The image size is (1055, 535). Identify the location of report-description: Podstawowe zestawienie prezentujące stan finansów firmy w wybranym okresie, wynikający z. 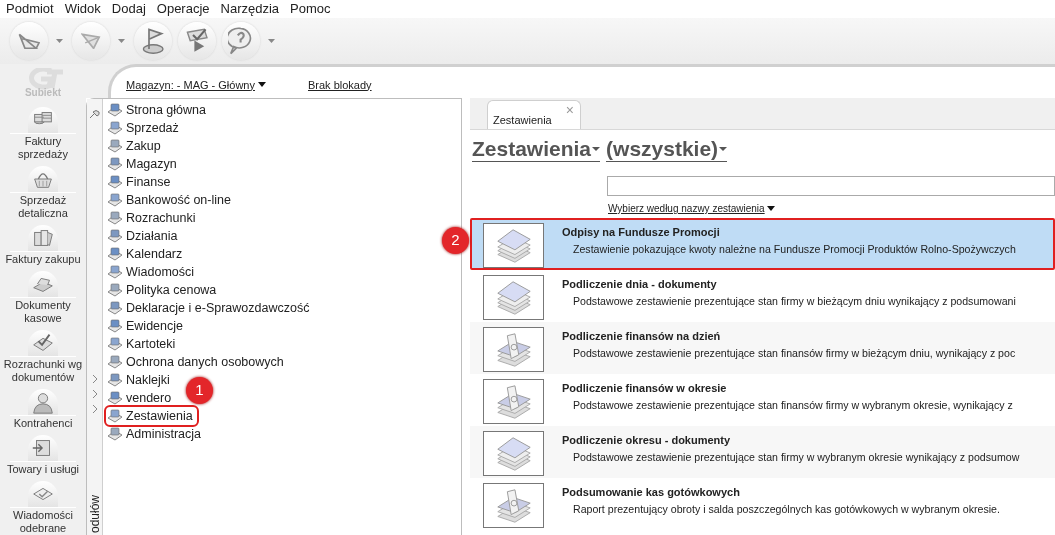
(793, 405).